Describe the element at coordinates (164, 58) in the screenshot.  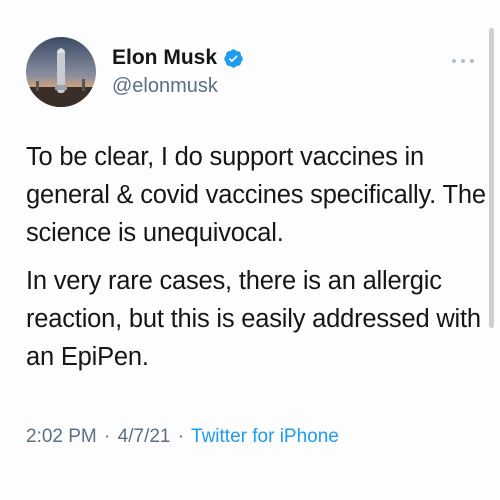
I see `display-name: Elon Musk` at that location.